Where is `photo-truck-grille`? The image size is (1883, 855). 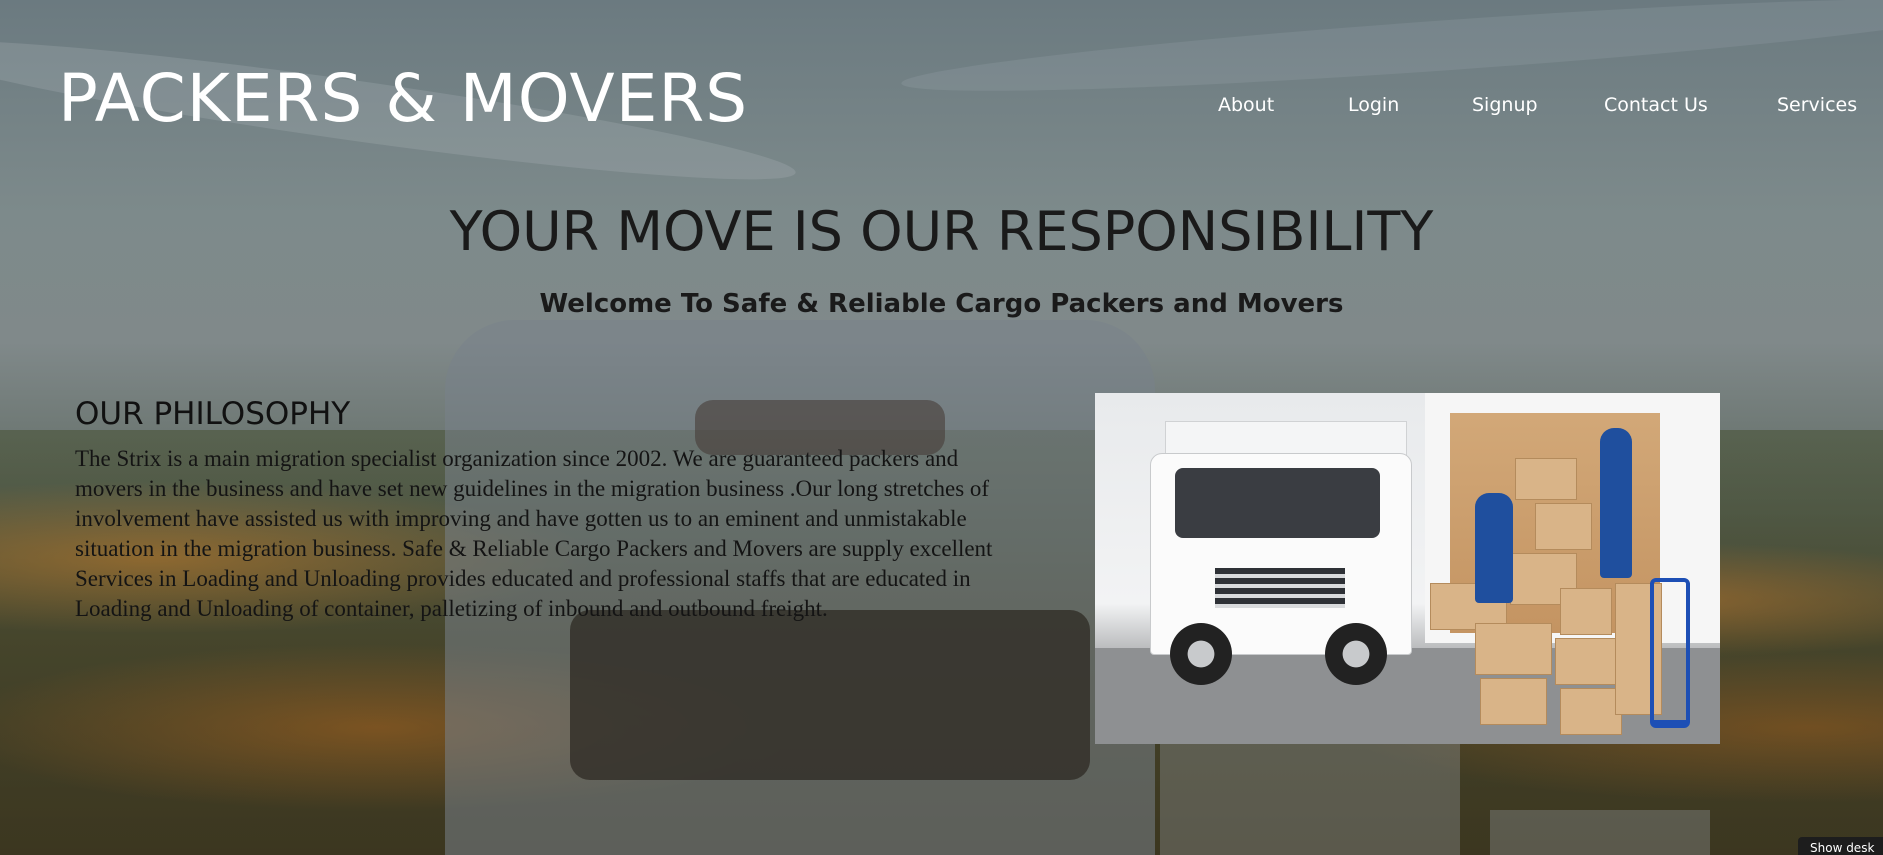 photo-truck-grille is located at coordinates (1280, 588).